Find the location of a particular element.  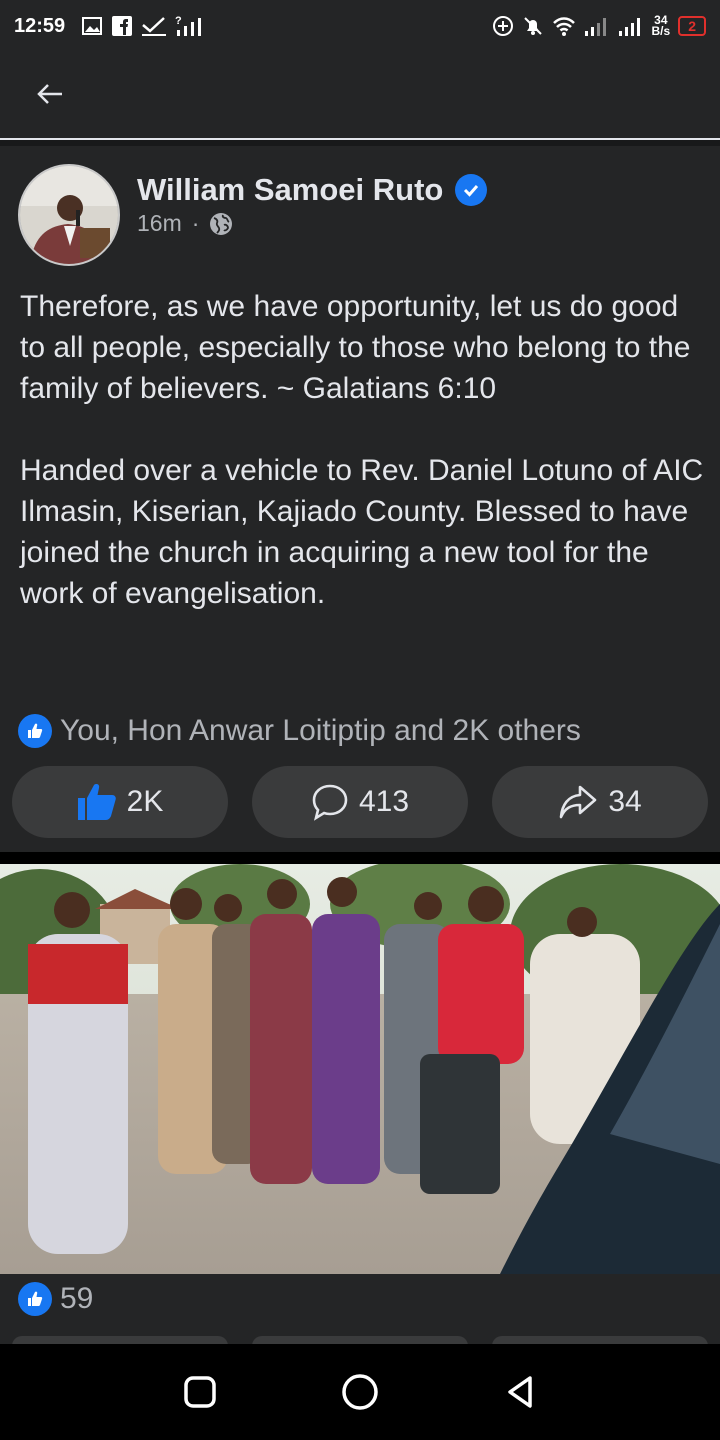

check-icon is located at coordinates (154, 26).